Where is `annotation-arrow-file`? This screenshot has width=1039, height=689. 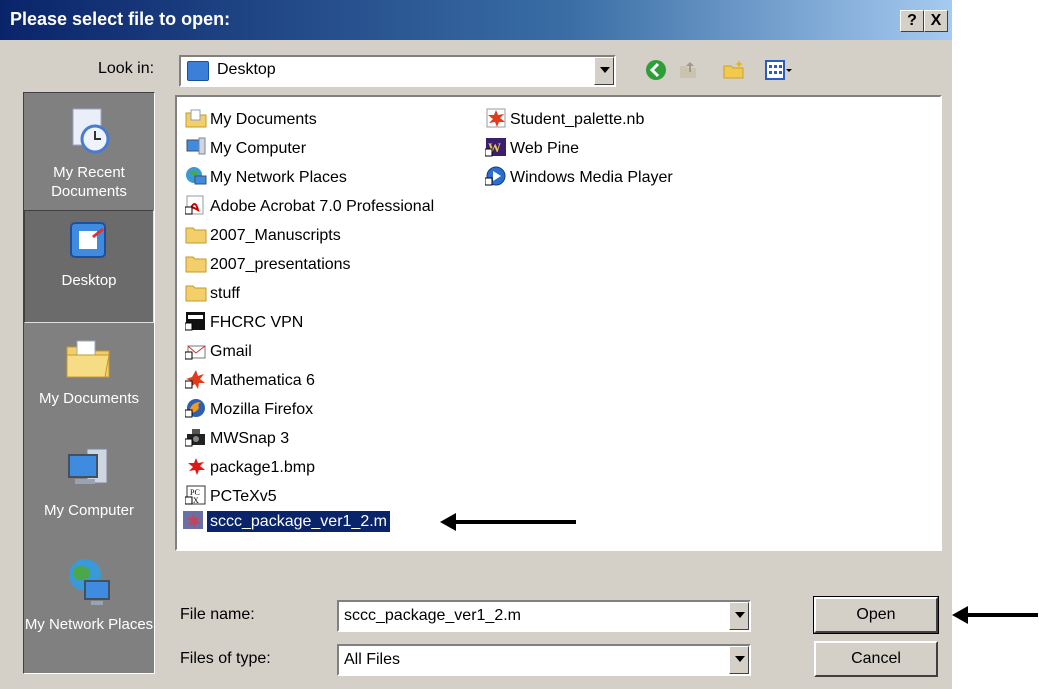
annotation-arrow-file is located at coordinates (508, 522).